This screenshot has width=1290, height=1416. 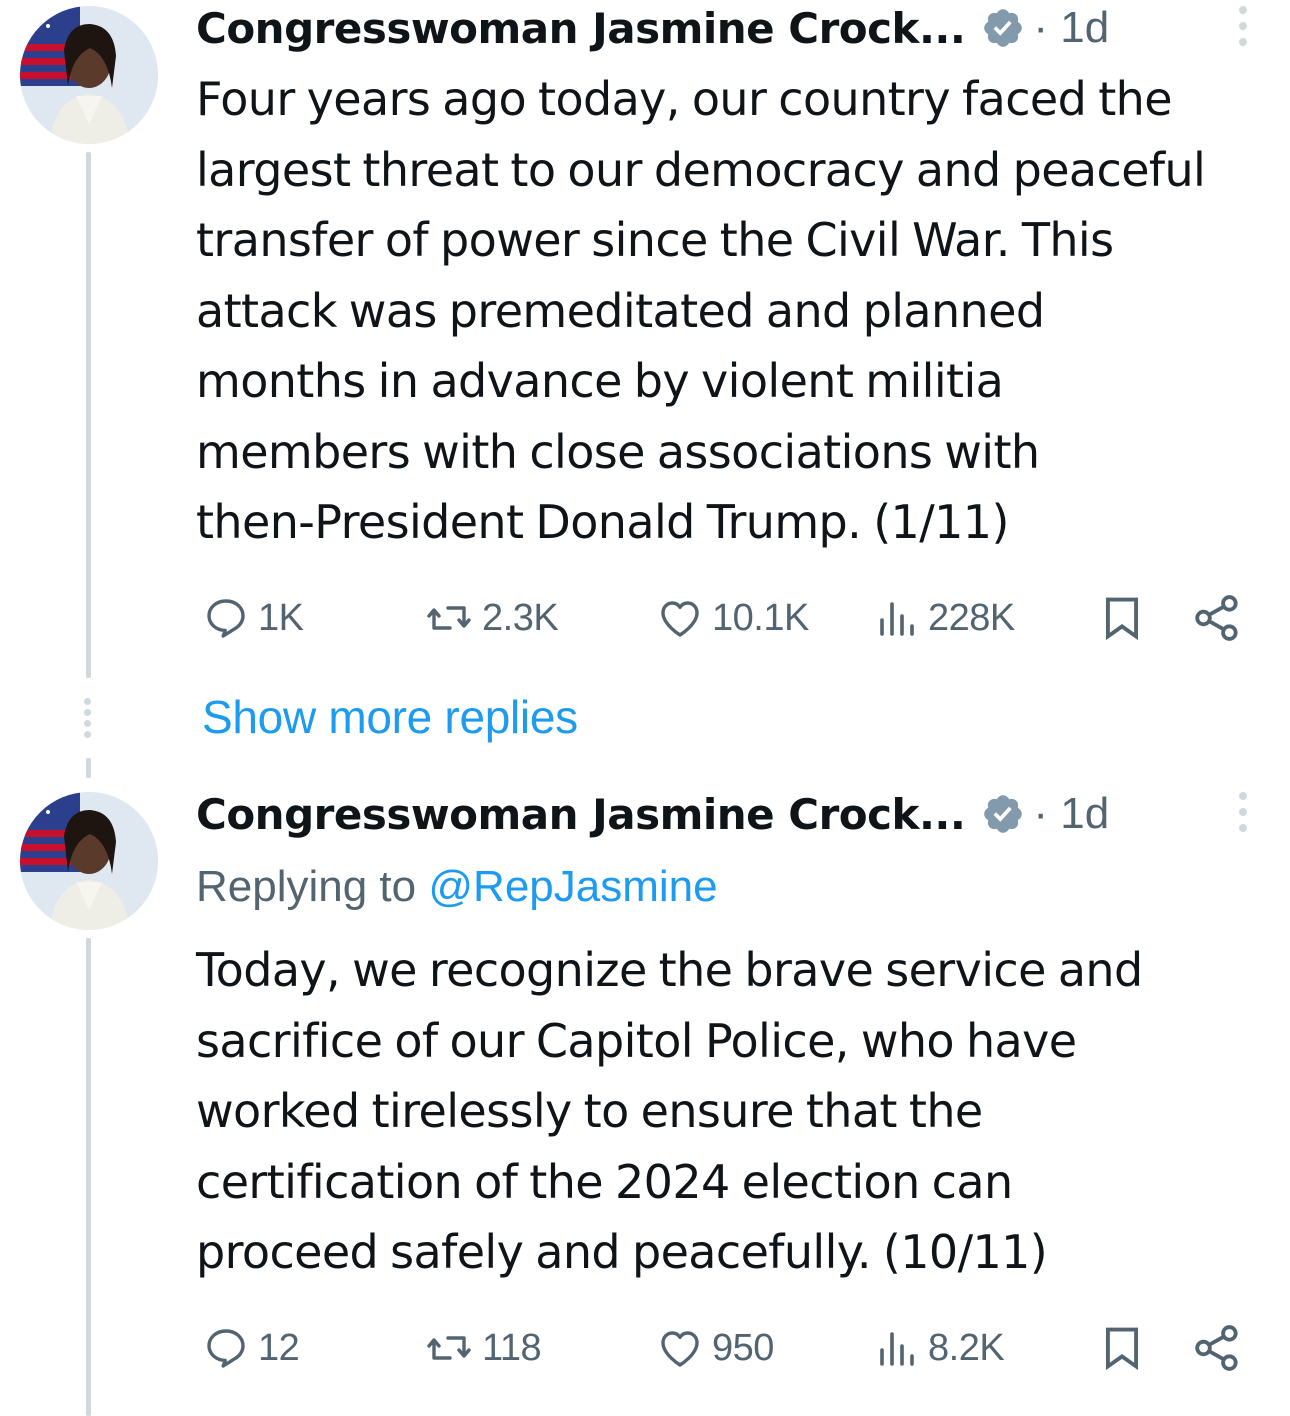 I want to click on views-button: 228K, so click(x=943, y=618).